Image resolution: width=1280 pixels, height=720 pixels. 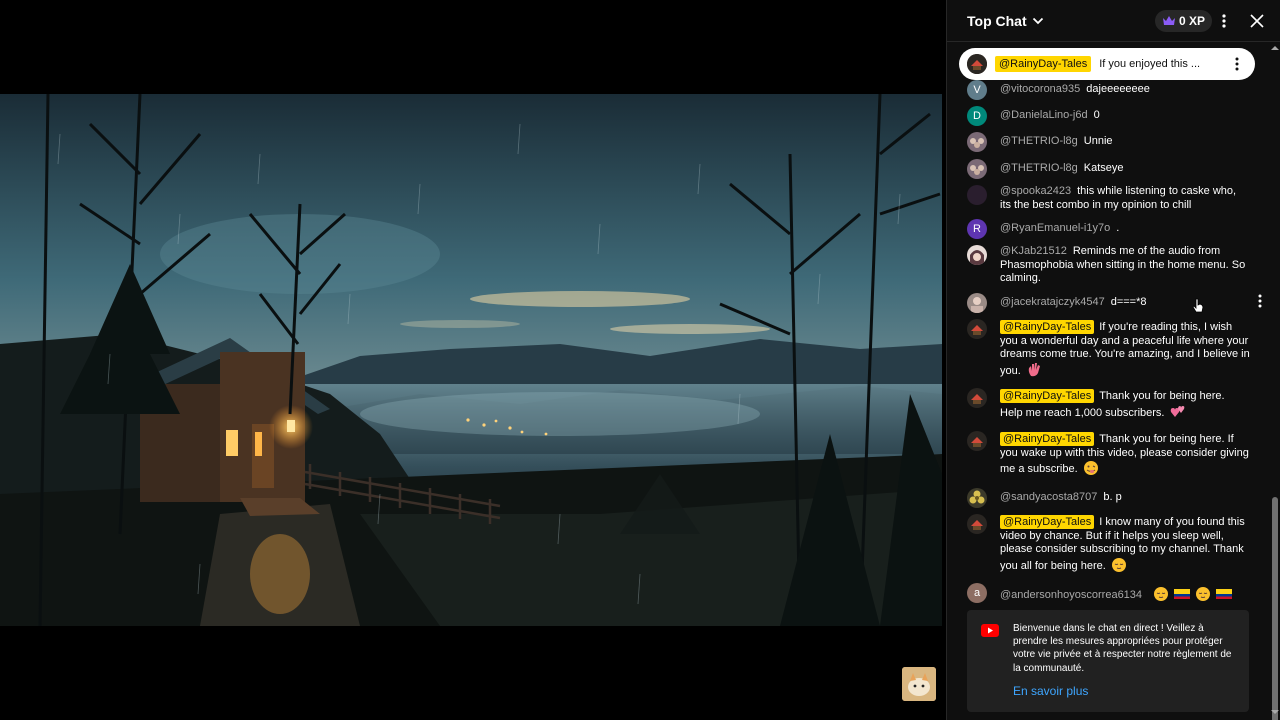 I want to click on xp-badge: 0 XP, so click(x=1184, y=21).